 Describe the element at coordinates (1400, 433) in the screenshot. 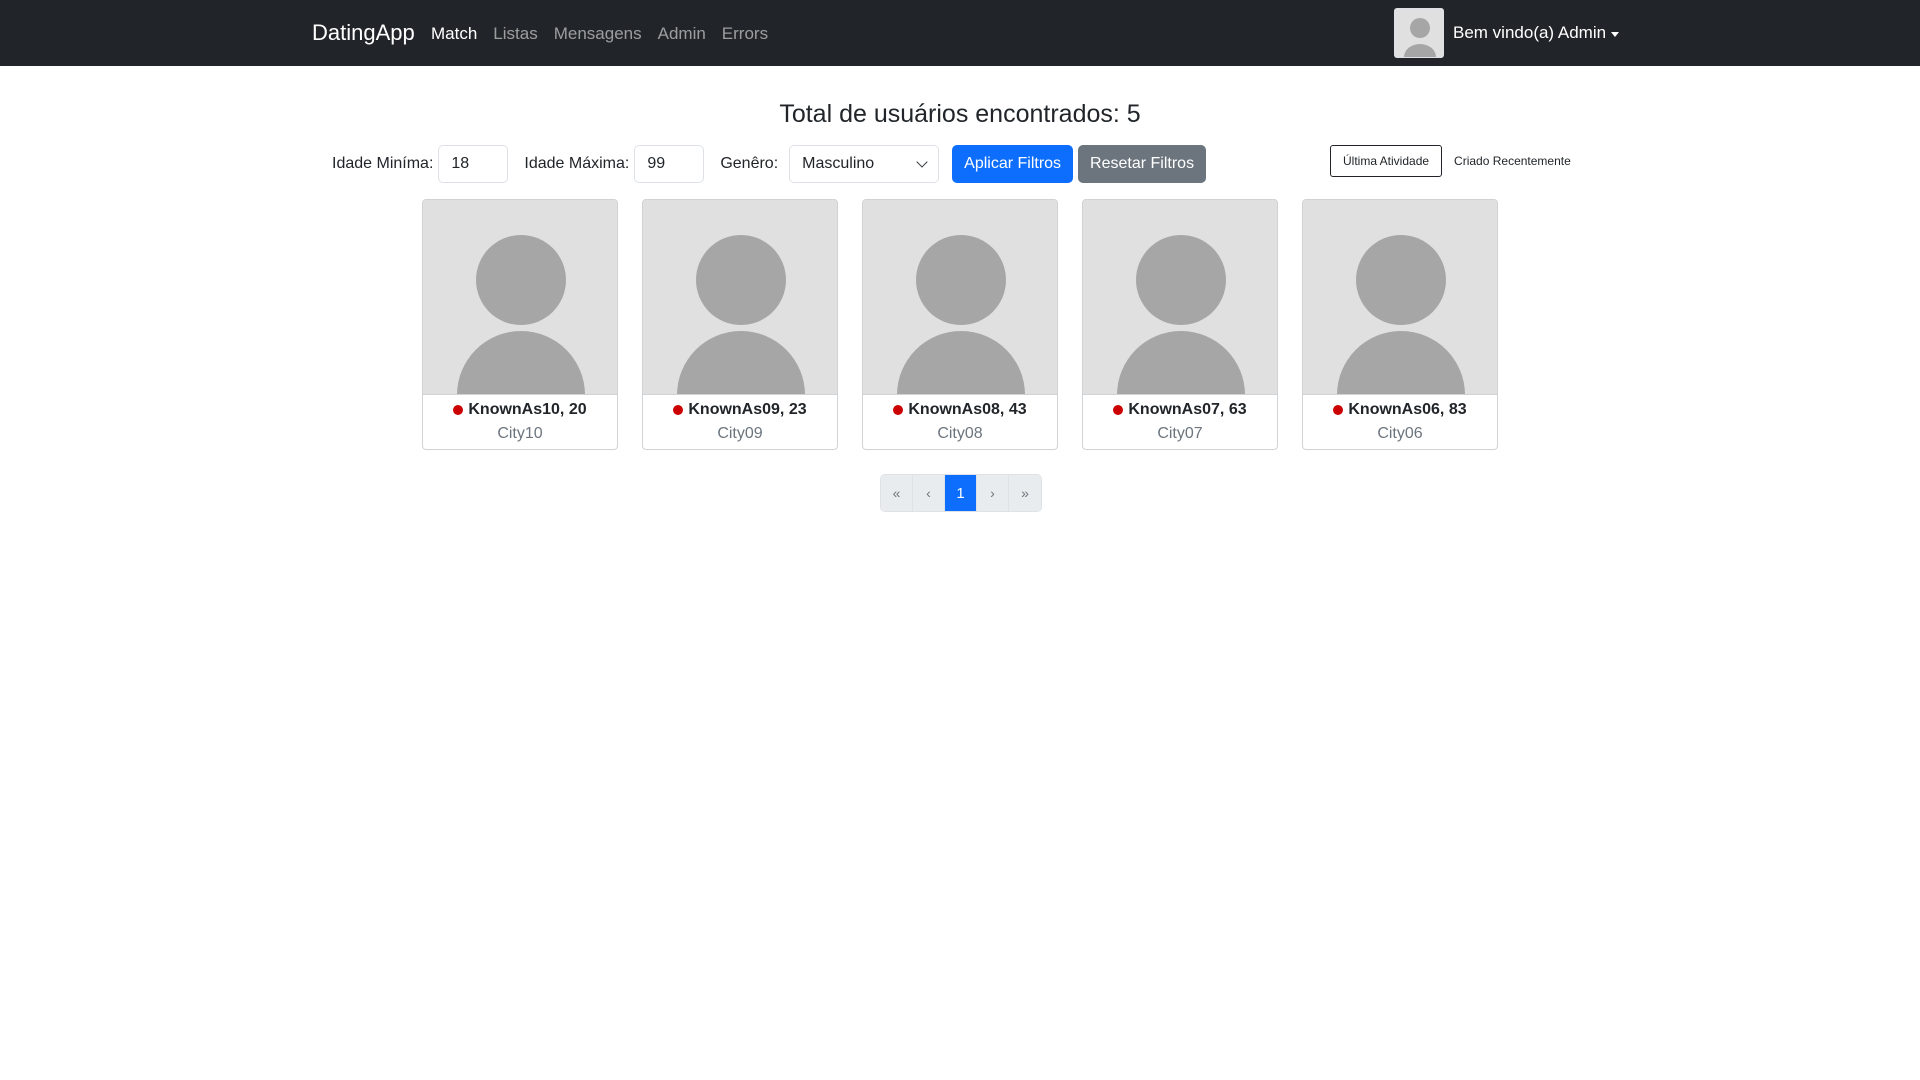

I see `member-city: City06` at that location.